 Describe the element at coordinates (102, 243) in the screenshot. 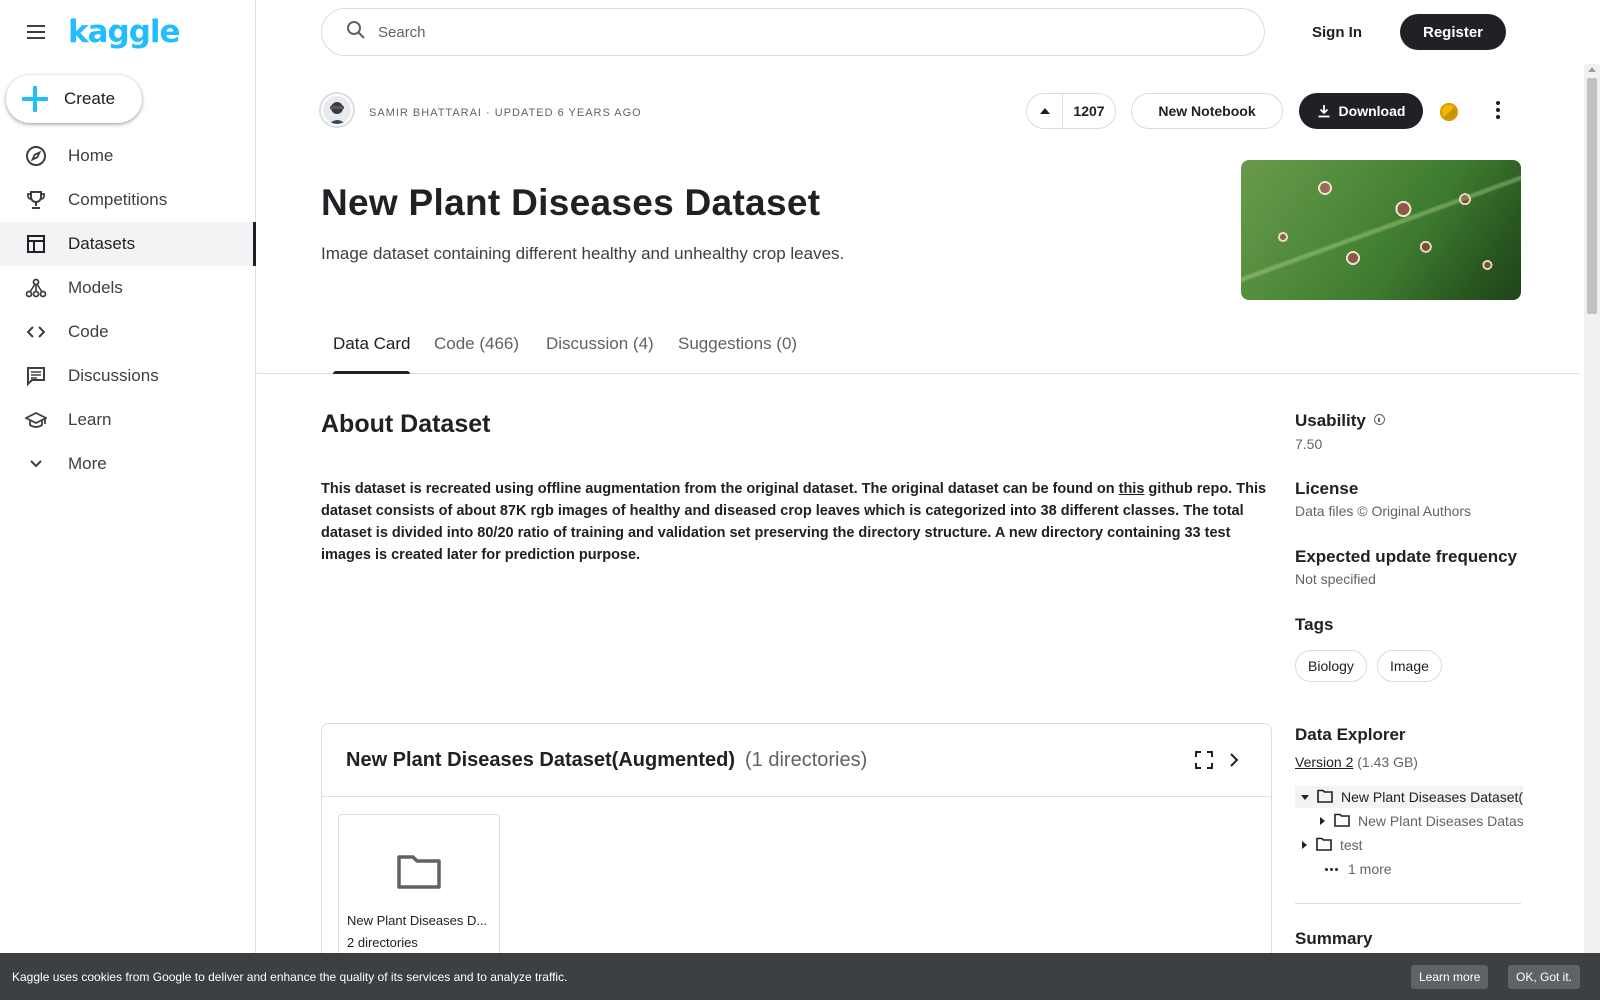

I see `sidebar-item-label: Datasets` at that location.